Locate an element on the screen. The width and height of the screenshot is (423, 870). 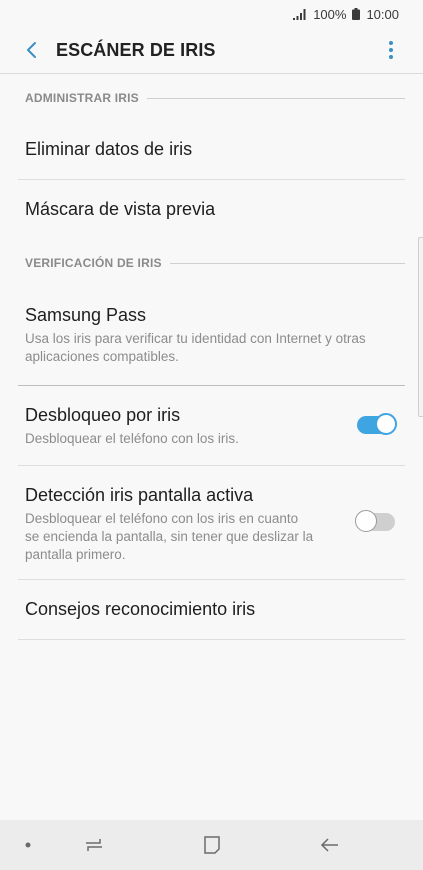
battery-percent: 100% is located at coordinates (330, 14).